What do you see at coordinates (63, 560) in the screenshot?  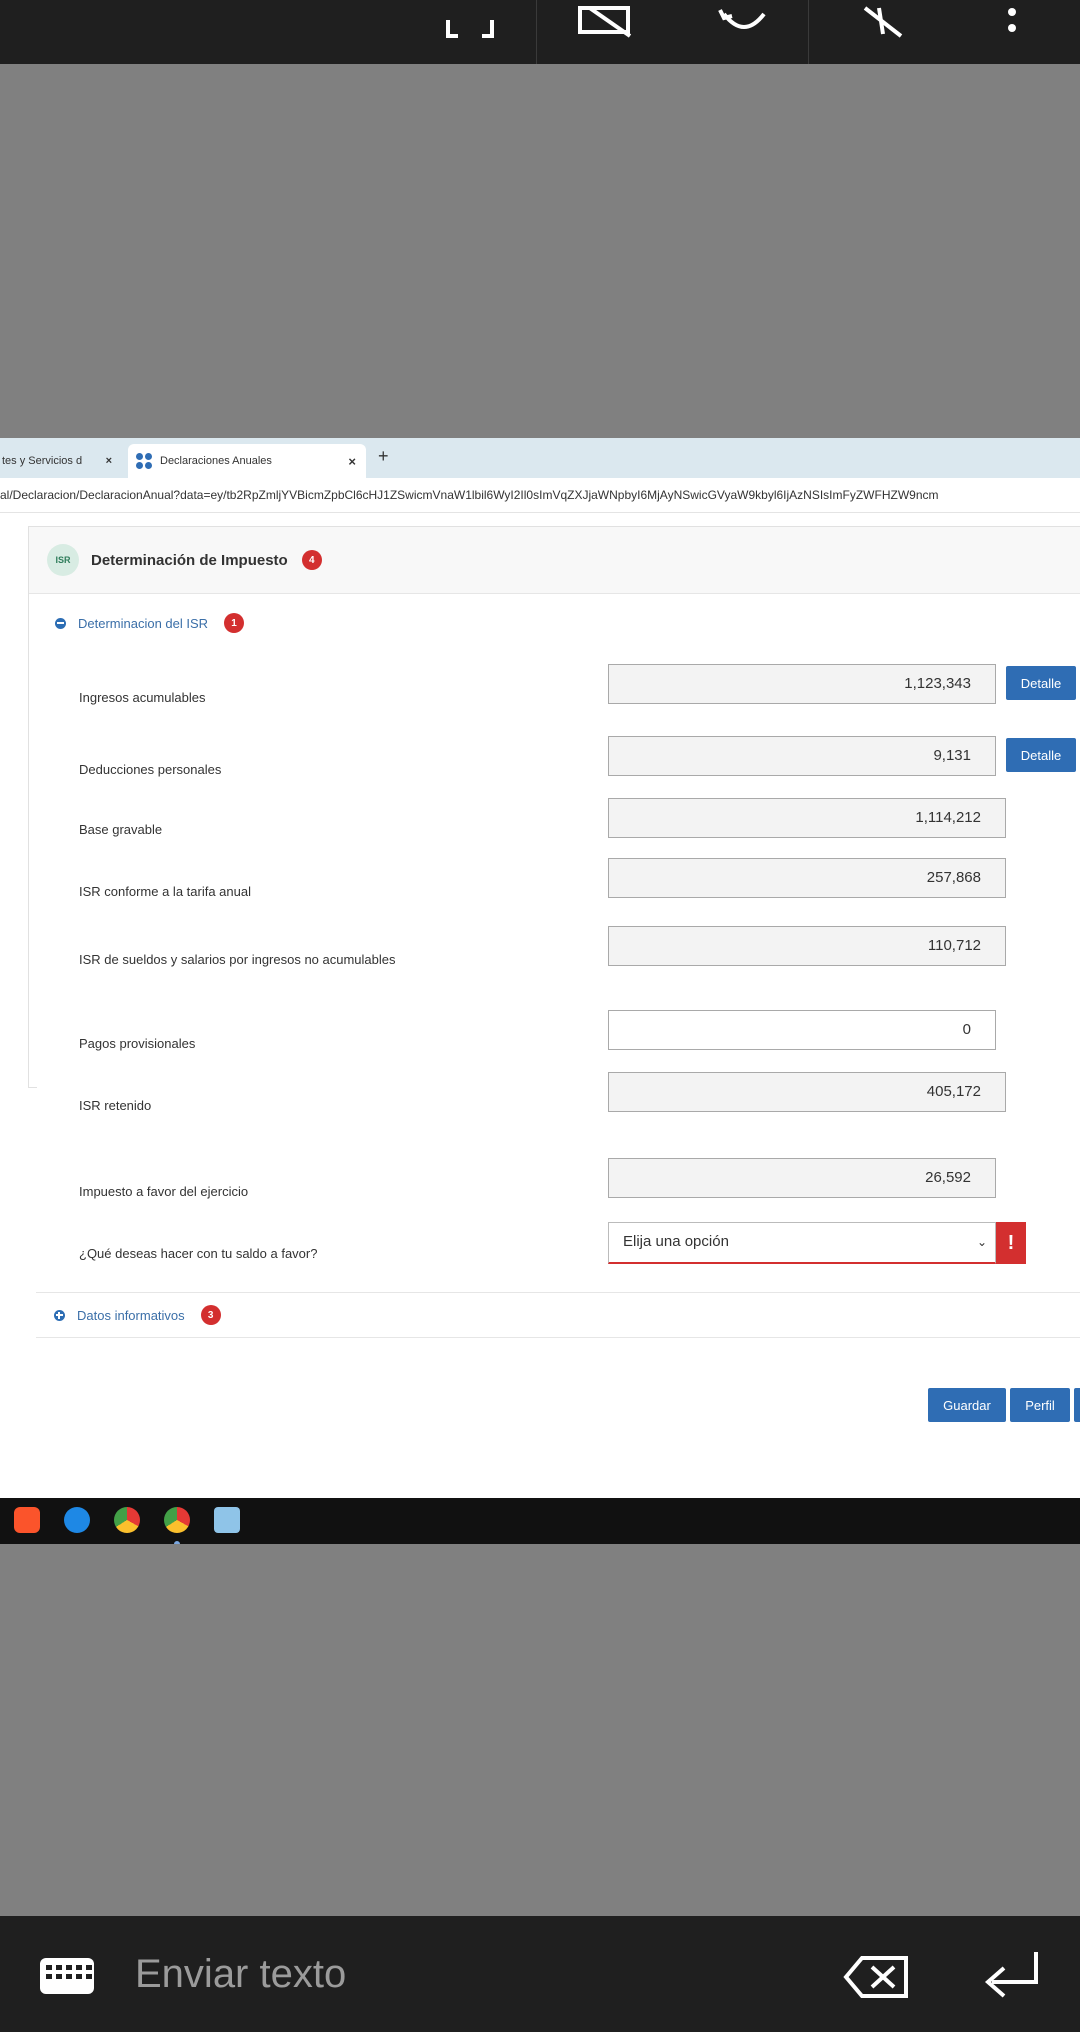 I see `isr-badge: ISR` at bounding box center [63, 560].